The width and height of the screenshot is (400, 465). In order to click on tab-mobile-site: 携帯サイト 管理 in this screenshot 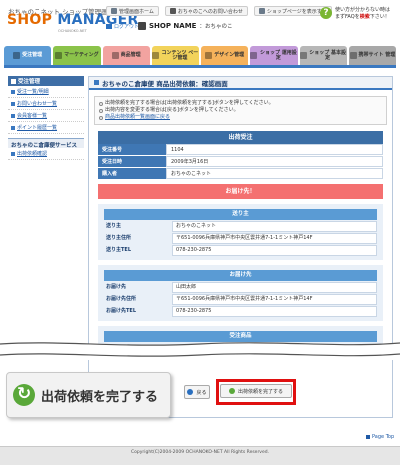, I will do `click(372, 55)`.